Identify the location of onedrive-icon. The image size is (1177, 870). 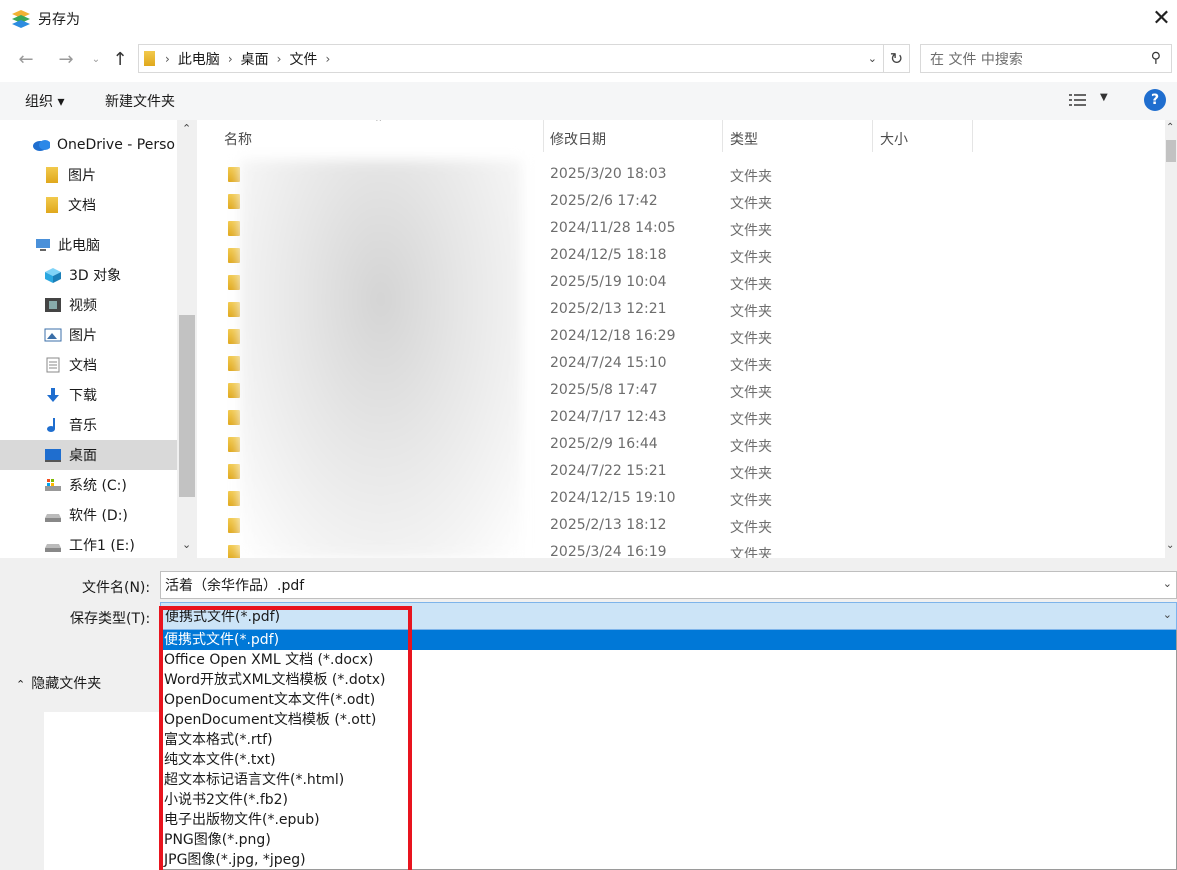
(41, 145).